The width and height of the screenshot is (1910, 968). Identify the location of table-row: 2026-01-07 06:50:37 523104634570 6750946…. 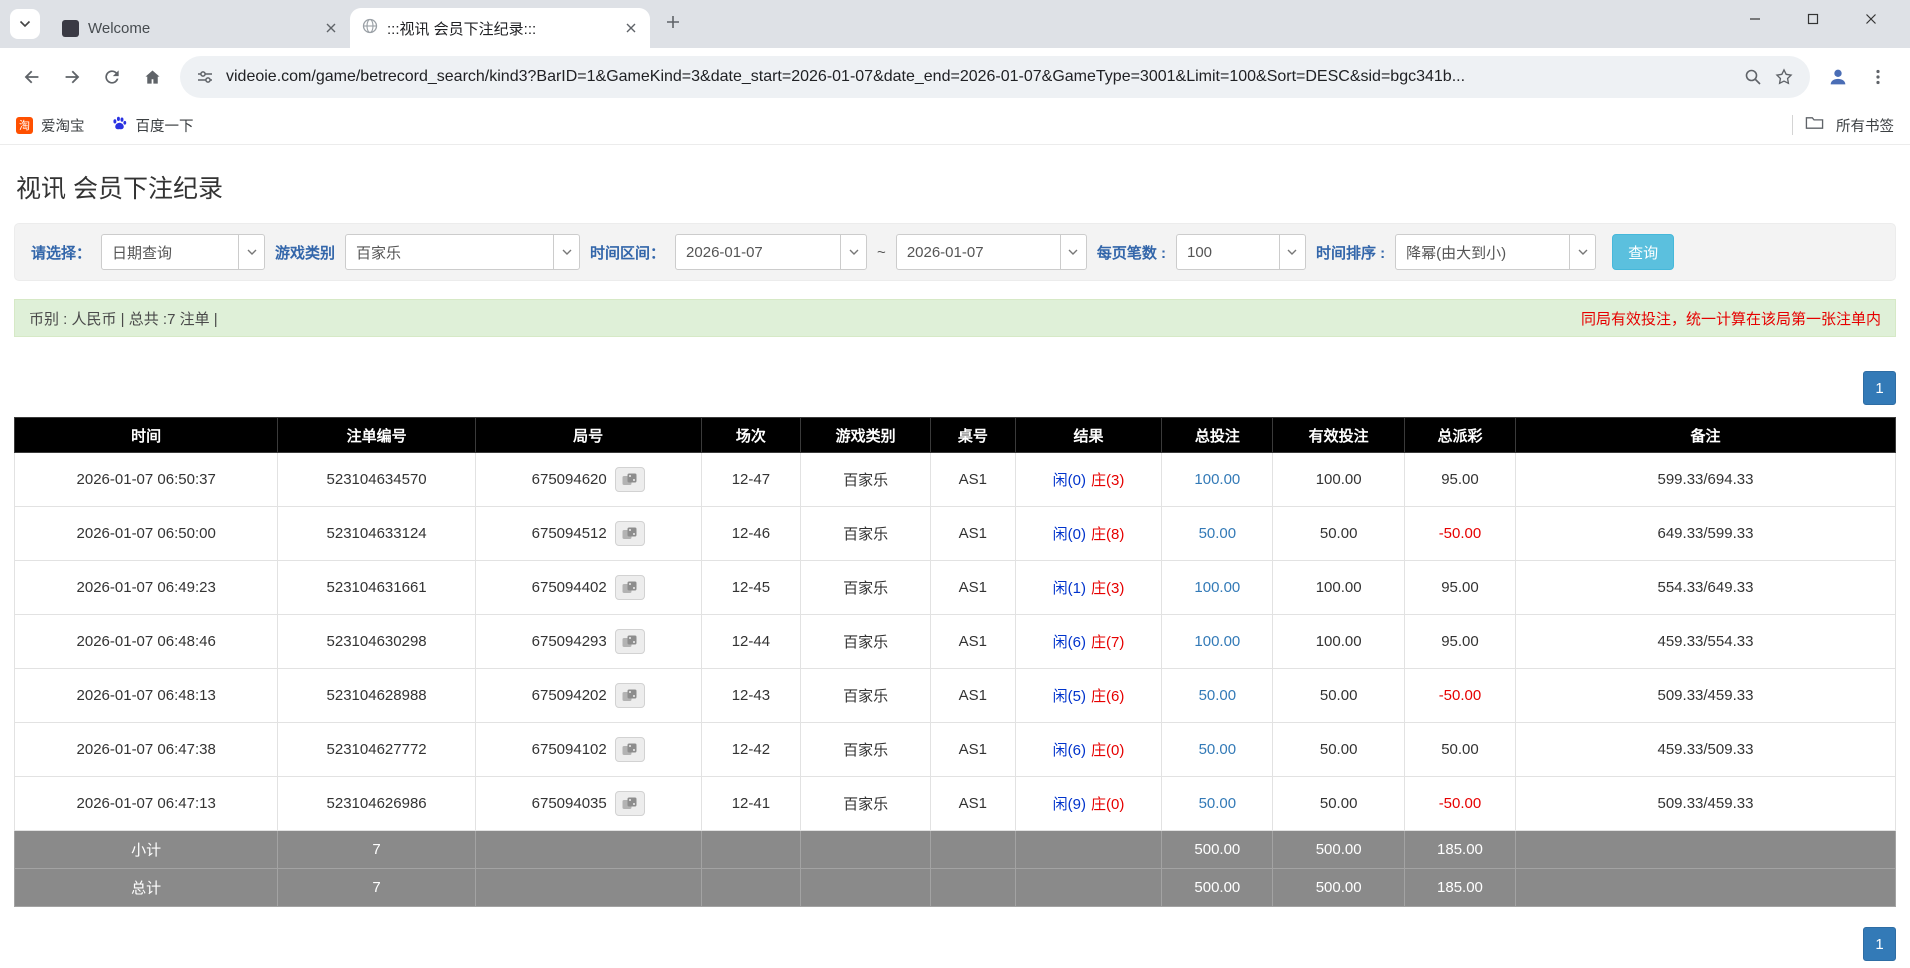
(955, 479).